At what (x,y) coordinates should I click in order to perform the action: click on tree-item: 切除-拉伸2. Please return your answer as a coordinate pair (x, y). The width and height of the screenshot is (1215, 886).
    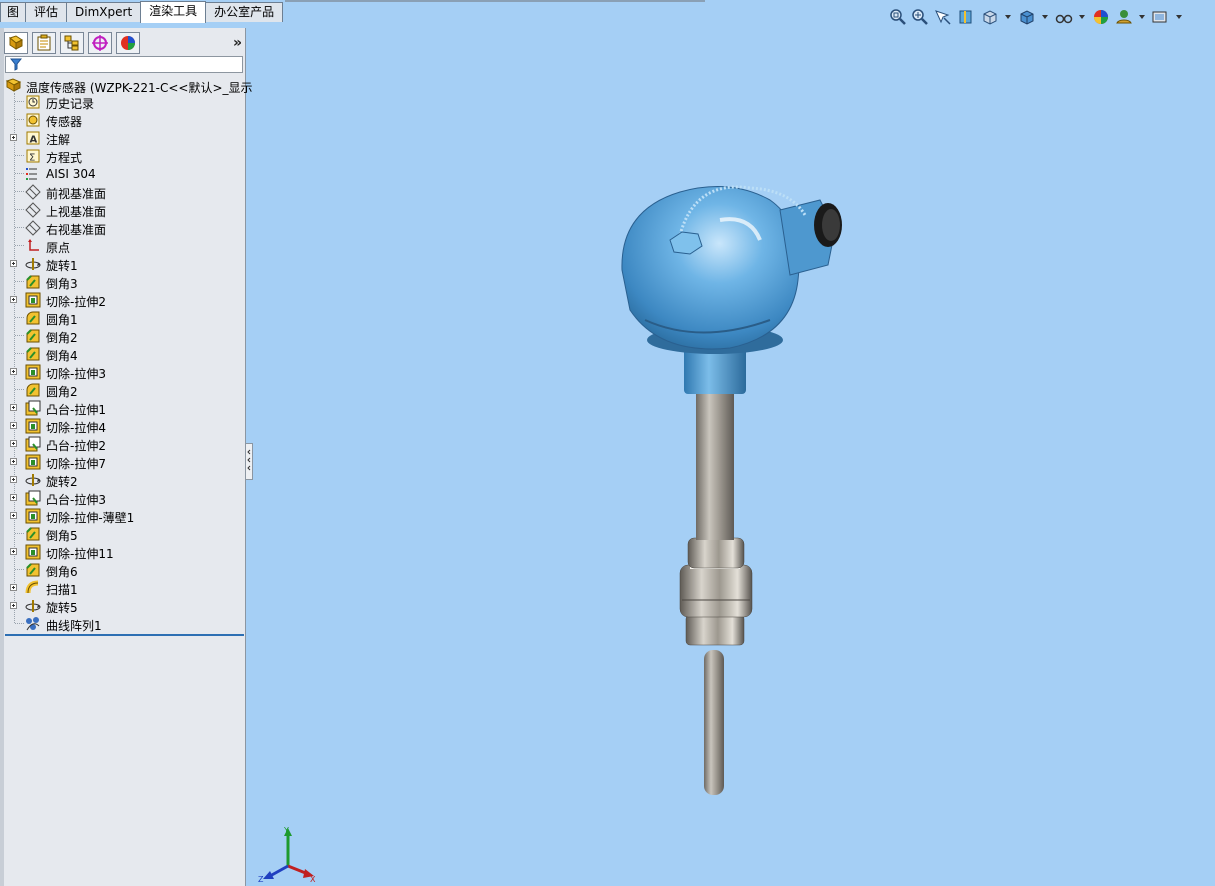
    Looking at the image, I should click on (122, 300).